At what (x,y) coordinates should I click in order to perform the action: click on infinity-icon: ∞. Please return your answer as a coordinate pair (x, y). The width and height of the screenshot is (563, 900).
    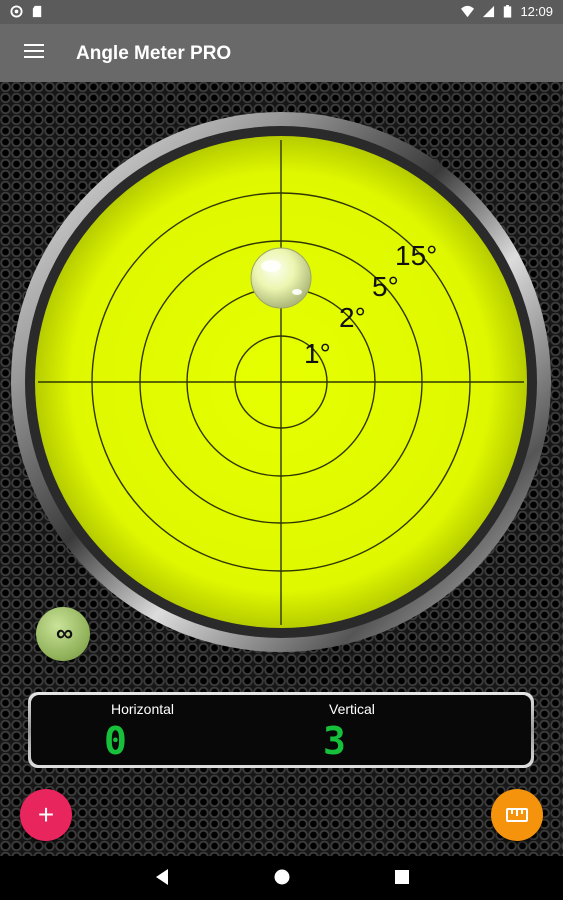
    Looking at the image, I should click on (64, 633).